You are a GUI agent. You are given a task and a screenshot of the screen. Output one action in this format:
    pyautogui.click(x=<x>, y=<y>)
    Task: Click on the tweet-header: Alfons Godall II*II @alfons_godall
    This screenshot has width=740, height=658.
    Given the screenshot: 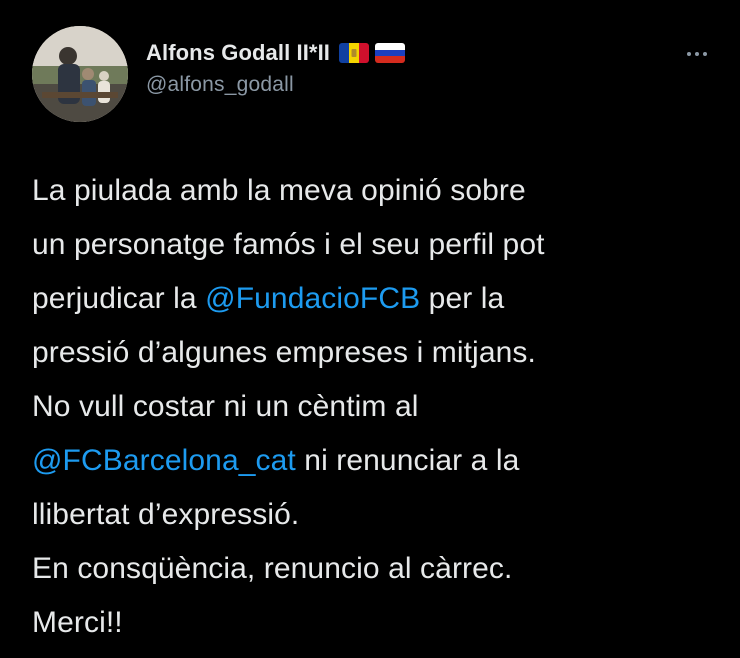 What is the action you would take?
    pyautogui.click(x=372, y=74)
    